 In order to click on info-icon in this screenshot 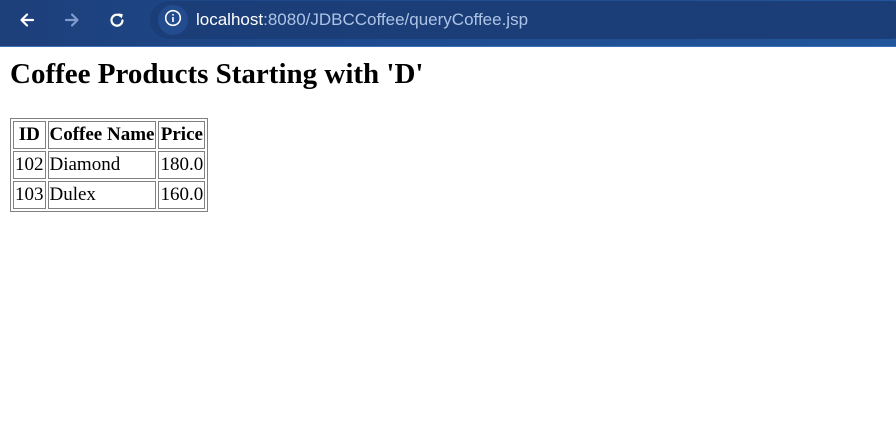, I will do `click(173, 20)`.